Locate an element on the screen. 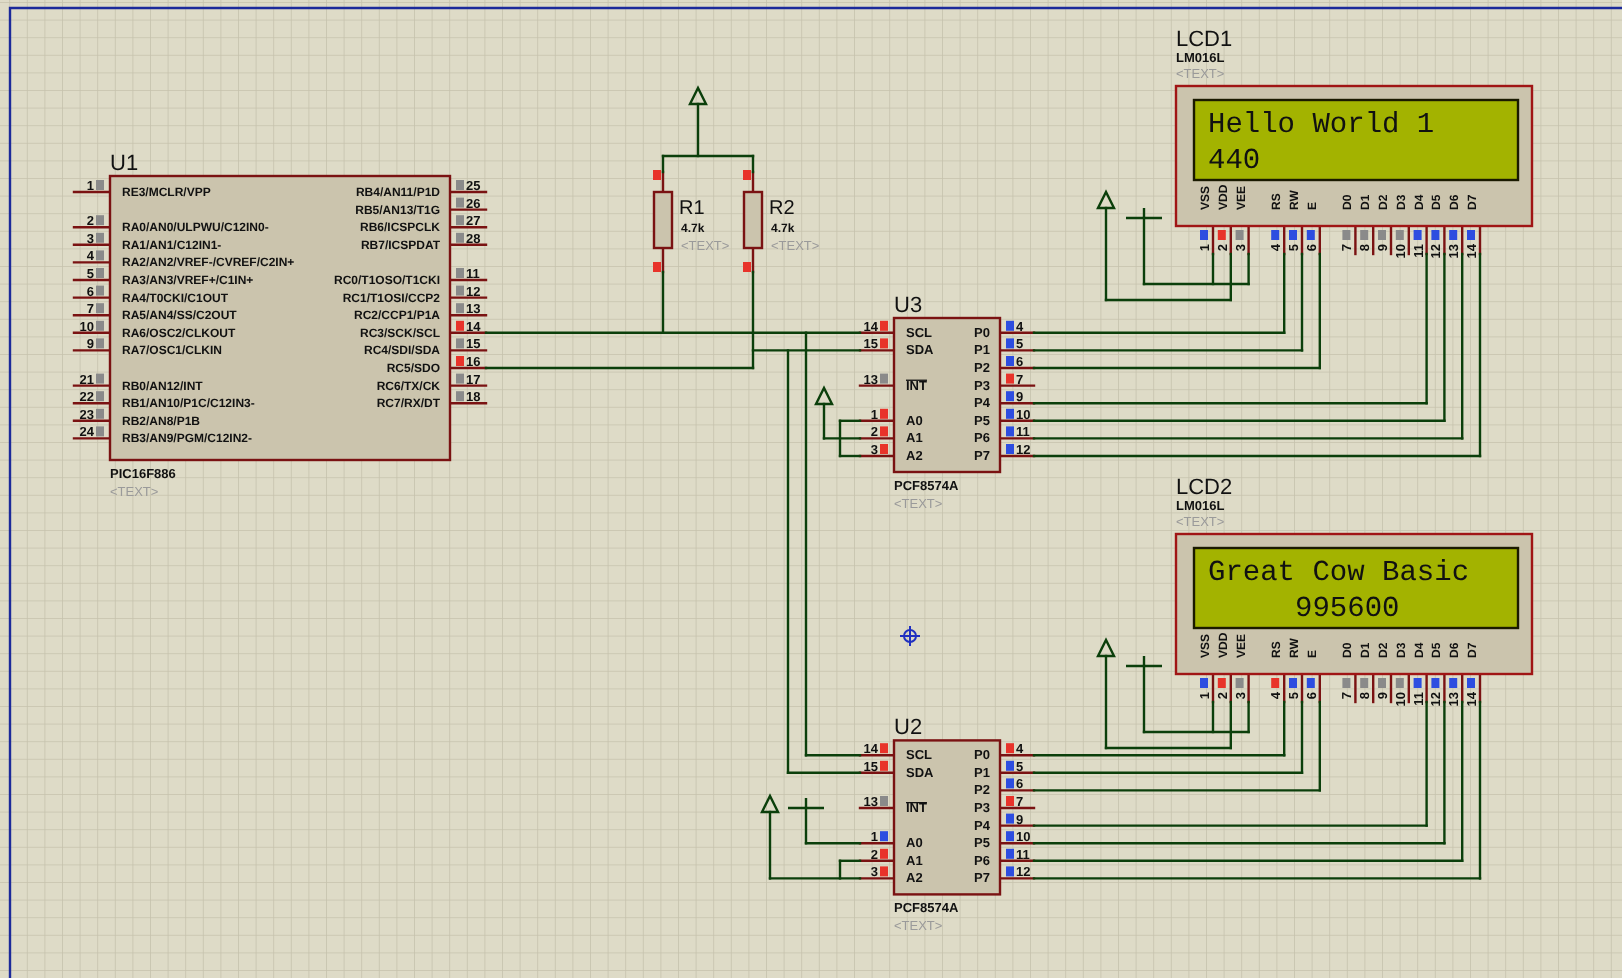  lcd-text: 995600 is located at coordinates (1347, 610).